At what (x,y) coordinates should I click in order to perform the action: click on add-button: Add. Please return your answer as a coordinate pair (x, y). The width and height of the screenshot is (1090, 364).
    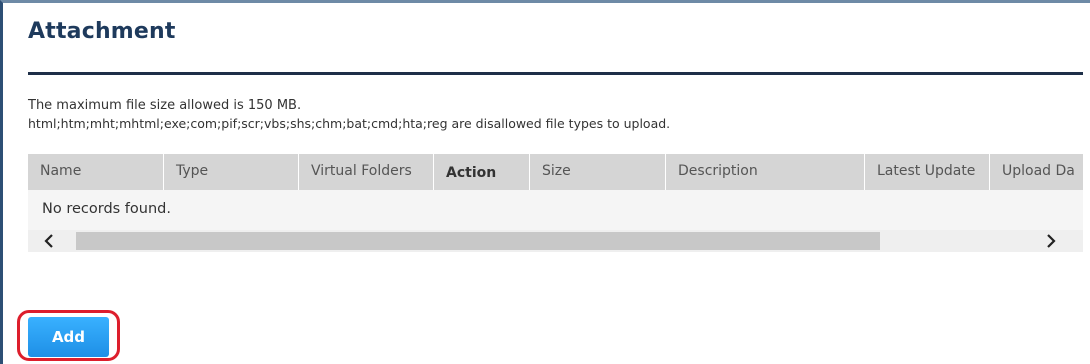
    Looking at the image, I should click on (68, 337).